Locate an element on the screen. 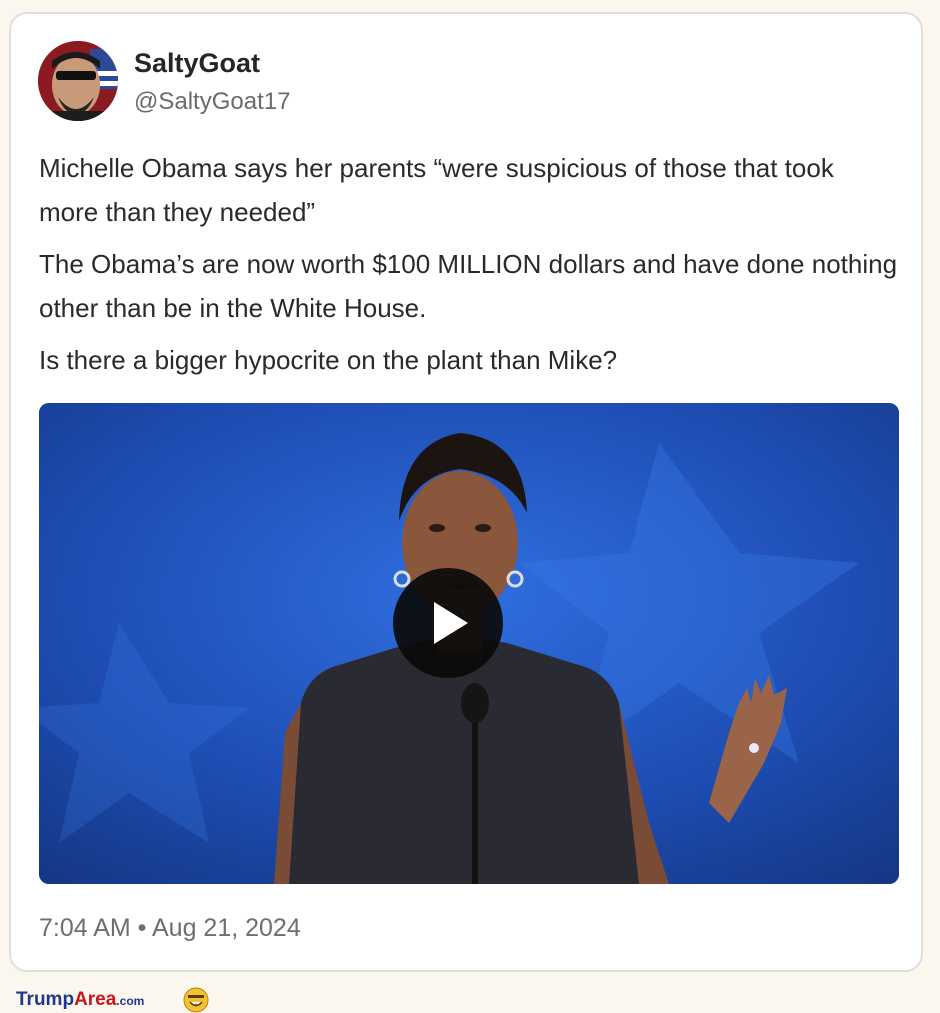 The height and width of the screenshot is (1013, 940). play-button is located at coordinates (448, 623).